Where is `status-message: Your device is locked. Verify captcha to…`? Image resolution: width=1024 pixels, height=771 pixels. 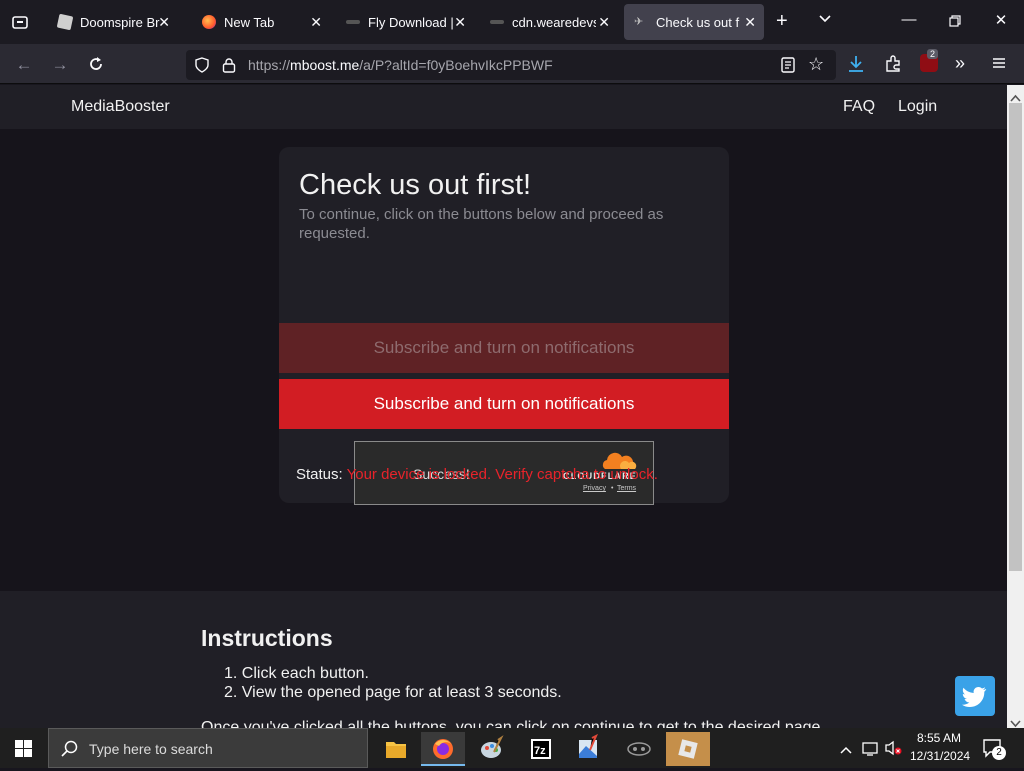 status-message: Your device is locked. Verify captcha to… is located at coordinates (502, 474).